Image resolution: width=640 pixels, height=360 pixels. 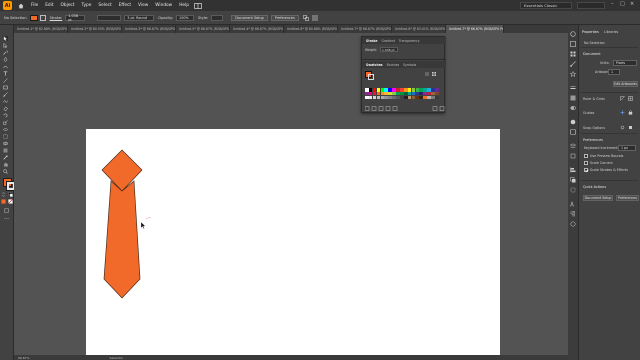 What do you see at coordinates (630, 98) in the screenshot?
I see `grid-toggle-icon` at bounding box center [630, 98].